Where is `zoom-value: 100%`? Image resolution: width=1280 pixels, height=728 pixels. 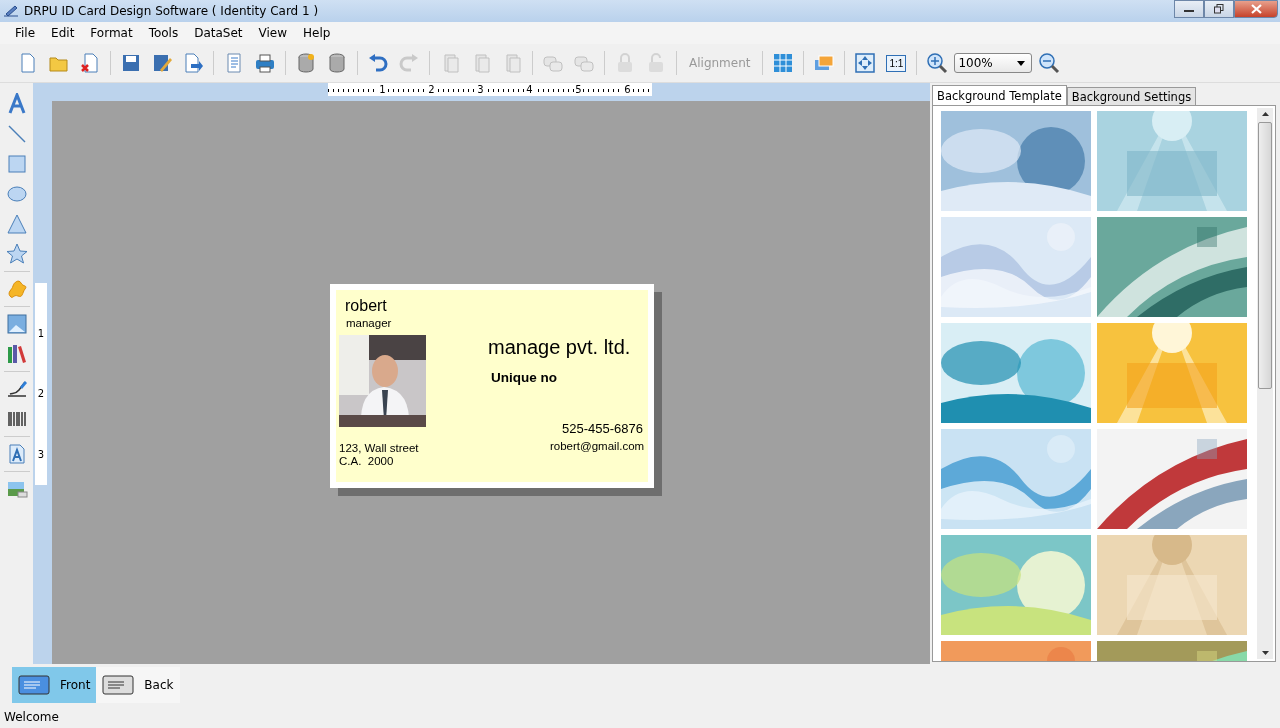 zoom-value: 100% is located at coordinates (975, 63).